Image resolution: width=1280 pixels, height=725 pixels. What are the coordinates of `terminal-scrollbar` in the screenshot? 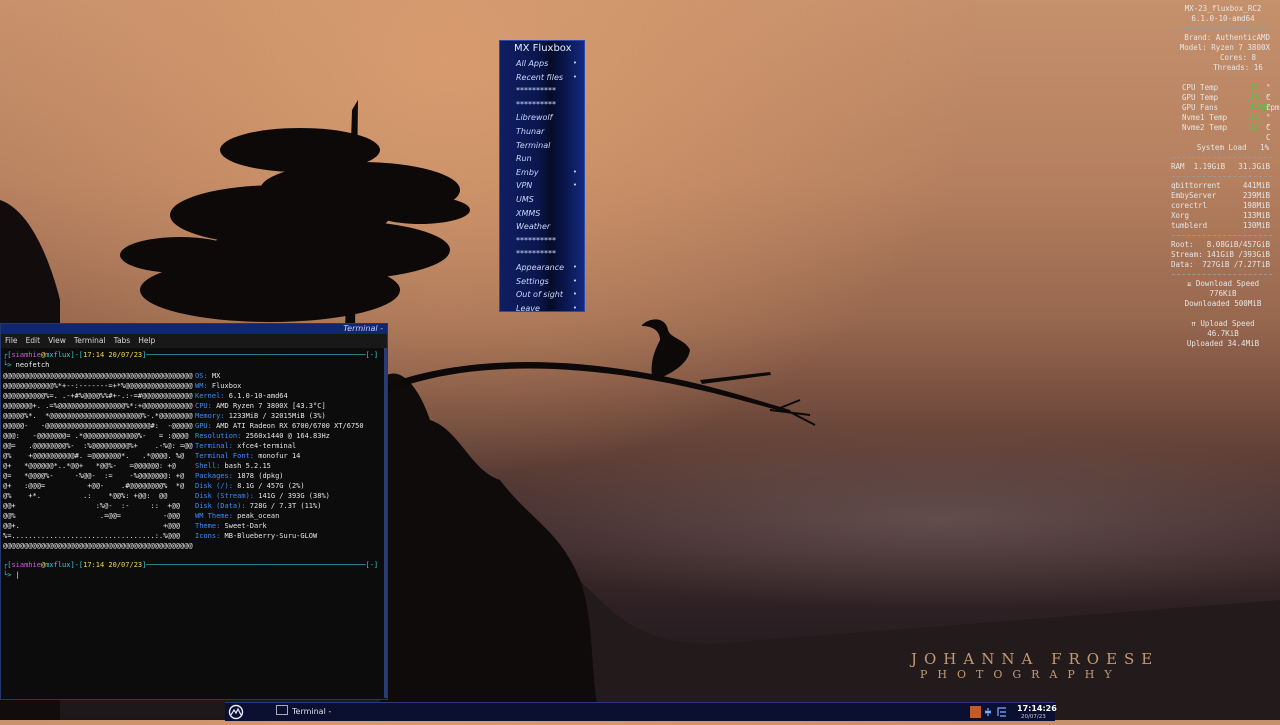 It's located at (385, 523).